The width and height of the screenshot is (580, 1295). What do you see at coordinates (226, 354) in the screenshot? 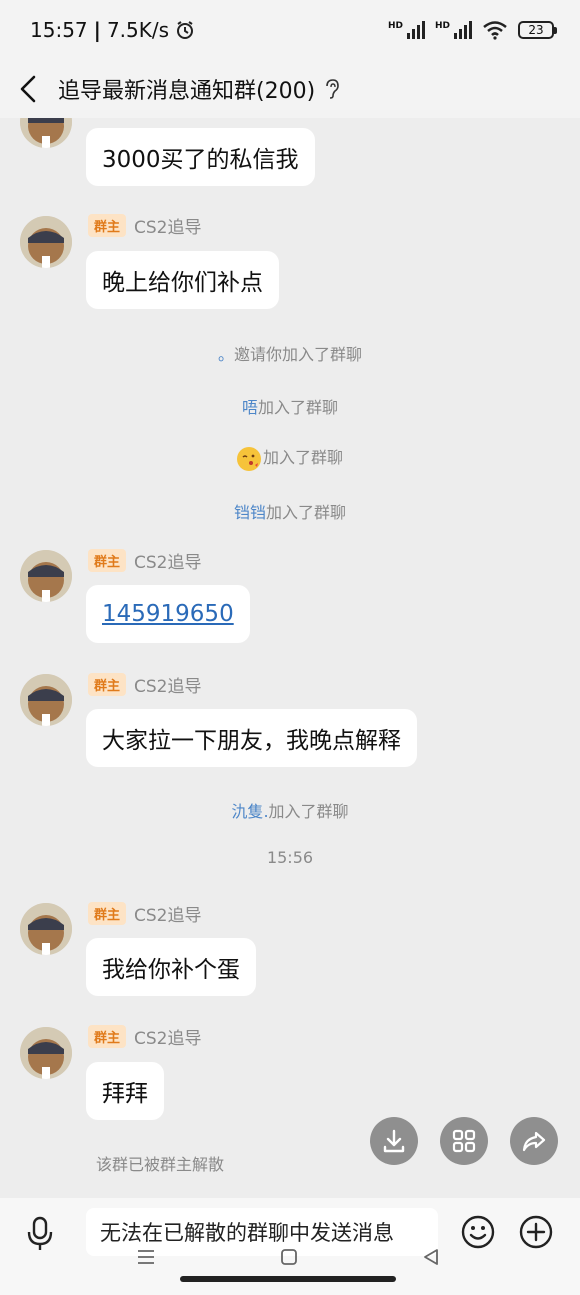
I see `nickname: 。` at bounding box center [226, 354].